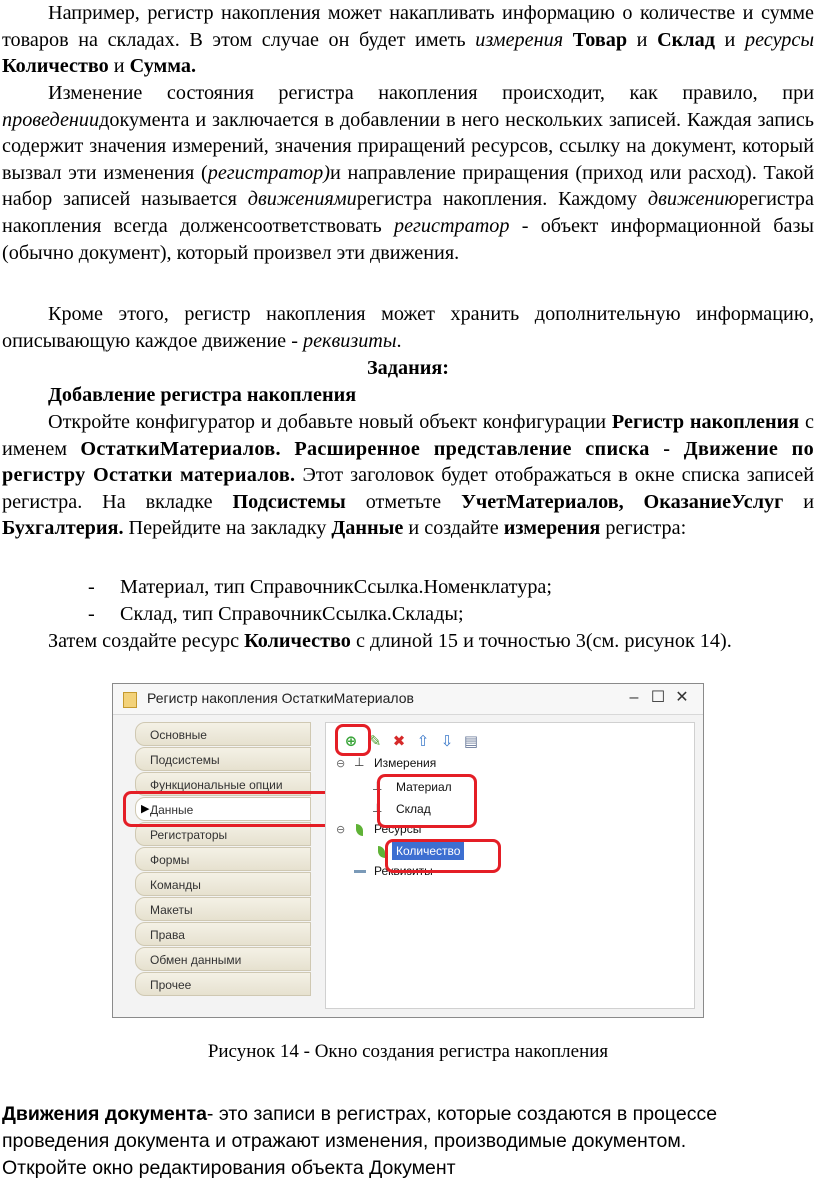 The height and width of the screenshot is (1184, 816). Describe the element at coordinates (405, 763) in the screenshot. I see `tree-dimensions: Измерения` at that location.